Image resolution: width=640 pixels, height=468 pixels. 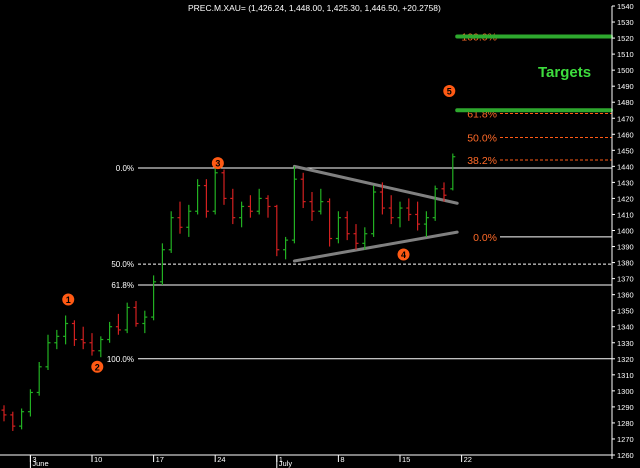 What do you see at coordinates (160, 459) in the screenshot?
I see `x-tick-label: 17` at bounding box center [160, 459].